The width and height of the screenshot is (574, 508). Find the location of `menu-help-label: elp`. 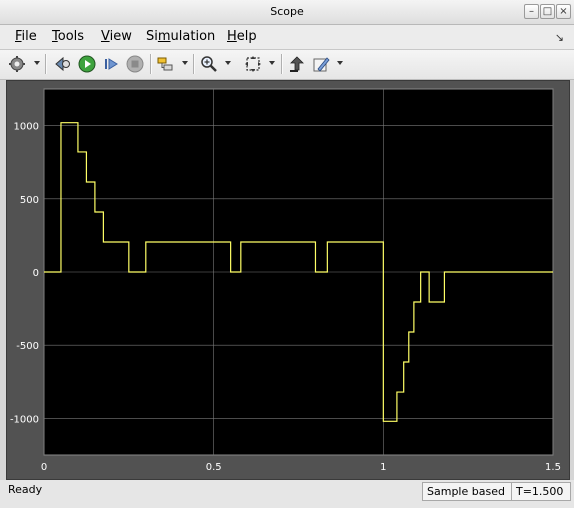

menu-help-label: elp is located at coordinates (246, 36).